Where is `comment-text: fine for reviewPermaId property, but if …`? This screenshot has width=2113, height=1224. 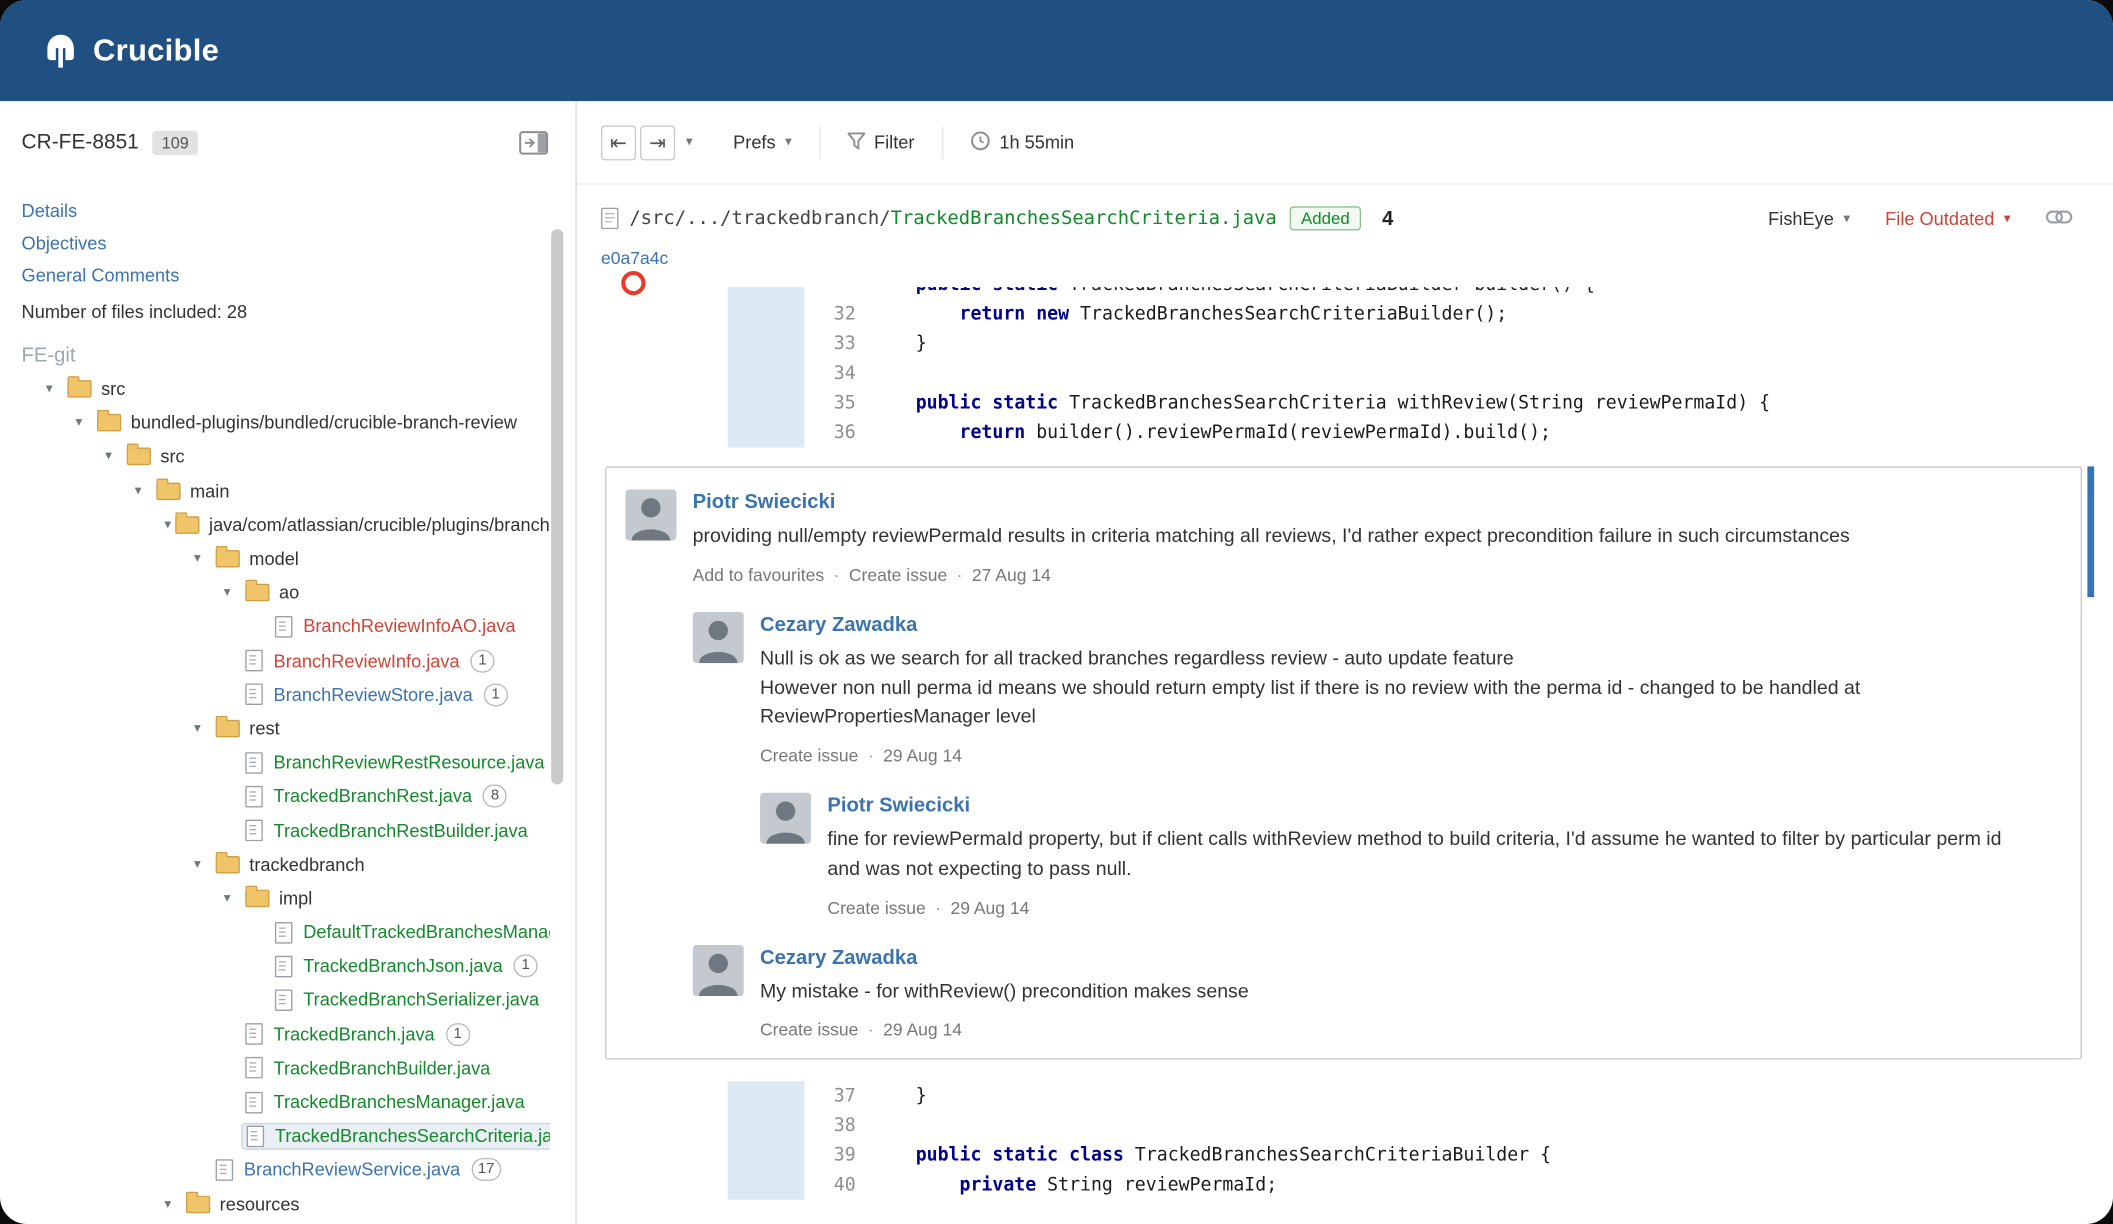 comment-text: fine for reviewPermaId property, but if … is located at coordinates (1414, 840).